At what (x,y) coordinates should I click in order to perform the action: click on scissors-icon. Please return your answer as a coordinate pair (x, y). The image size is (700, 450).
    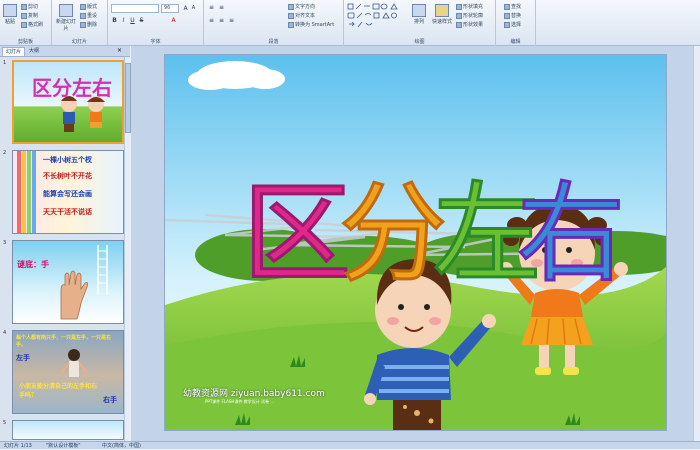
    Looking at the image, I should click on (24, 6).